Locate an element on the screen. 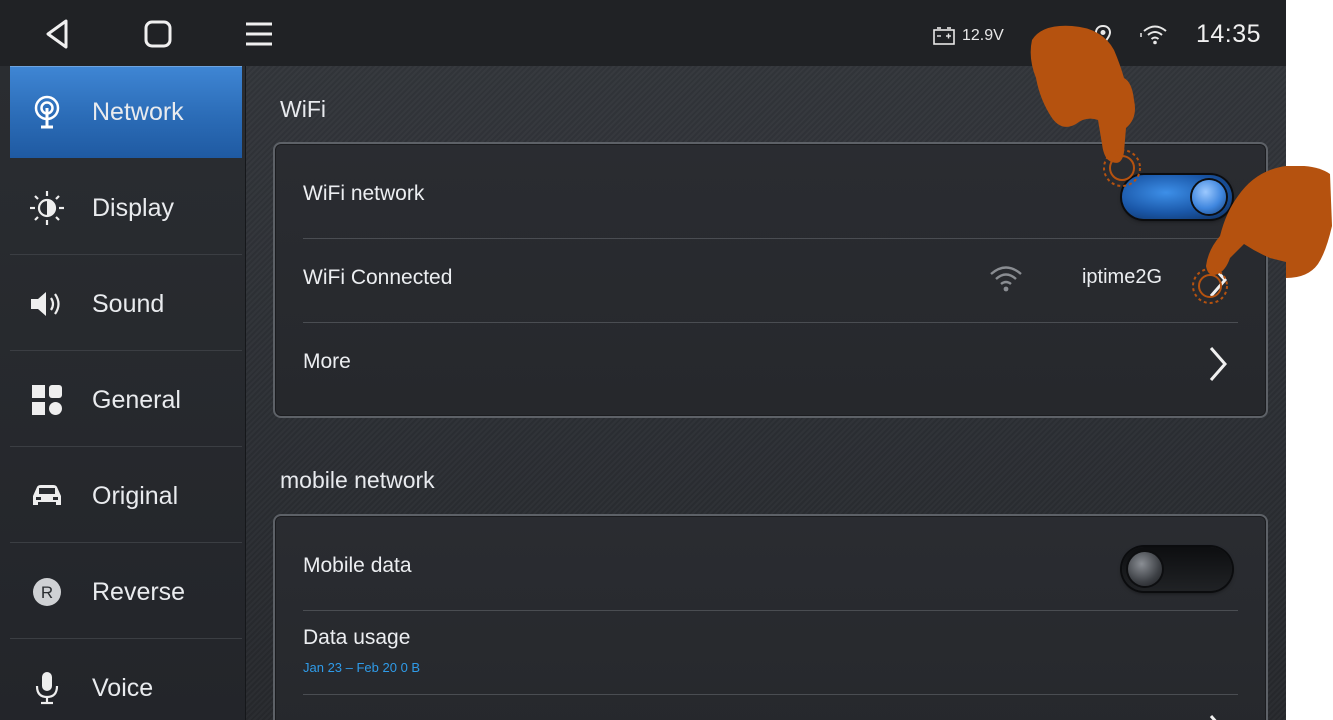 This screenshot has width=1333, height=720. antenna-icon is located at coordinates (47, 112).